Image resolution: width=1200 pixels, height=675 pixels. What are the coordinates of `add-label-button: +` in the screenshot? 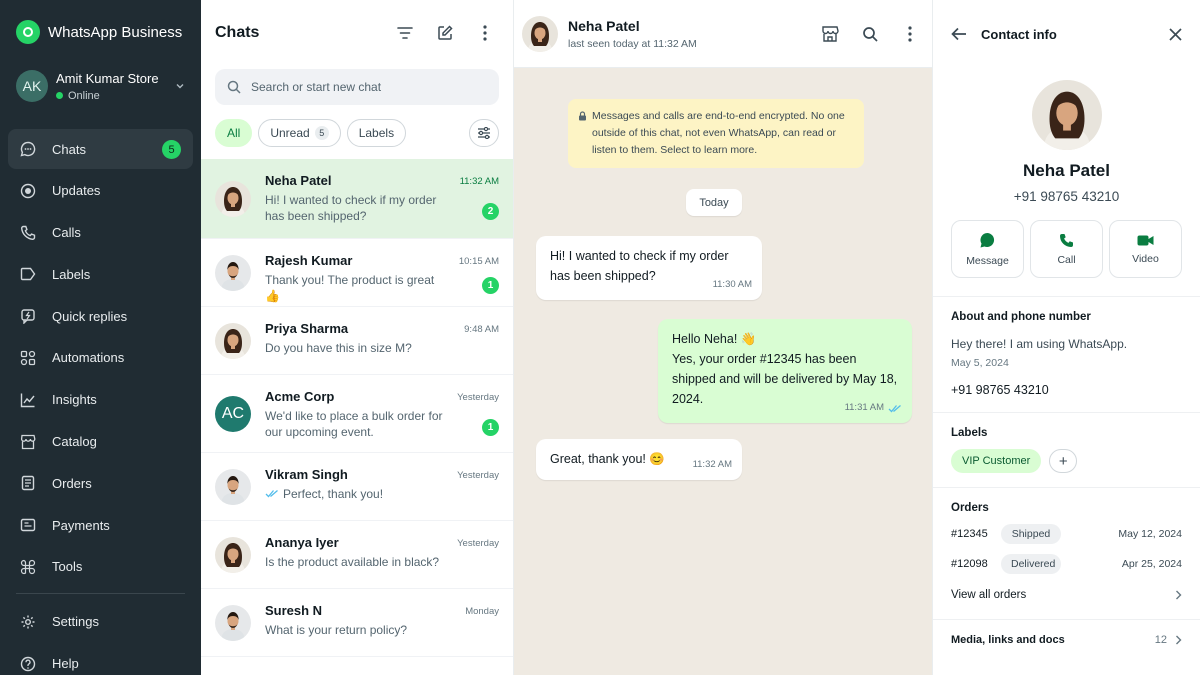 It's located at (1063, 461).